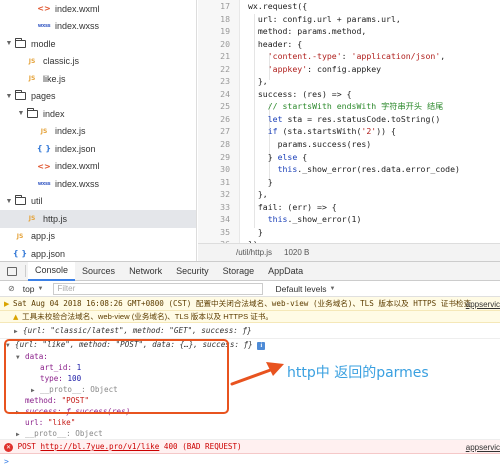 This screenshot has width=500, height=472. I want to click on console-prompt: >, so click(250, 463).